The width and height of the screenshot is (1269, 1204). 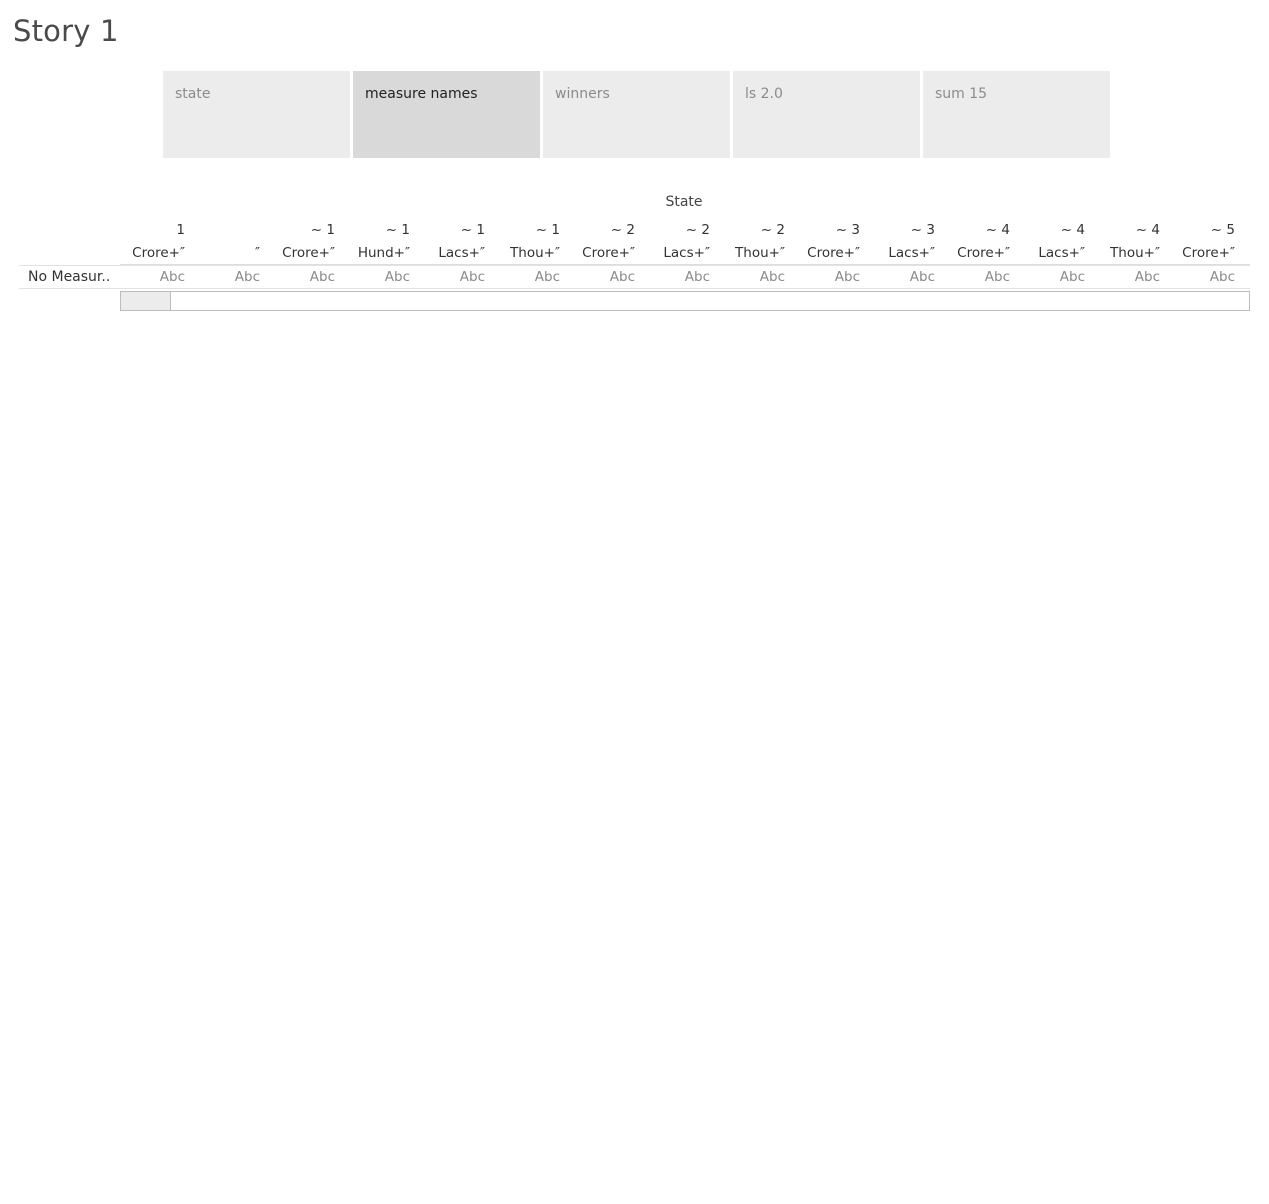 What do you see at coordinates (157, 242) in the screenshot?
I see `column-header: 1 Crore+″` at bounding box center [157, 242].